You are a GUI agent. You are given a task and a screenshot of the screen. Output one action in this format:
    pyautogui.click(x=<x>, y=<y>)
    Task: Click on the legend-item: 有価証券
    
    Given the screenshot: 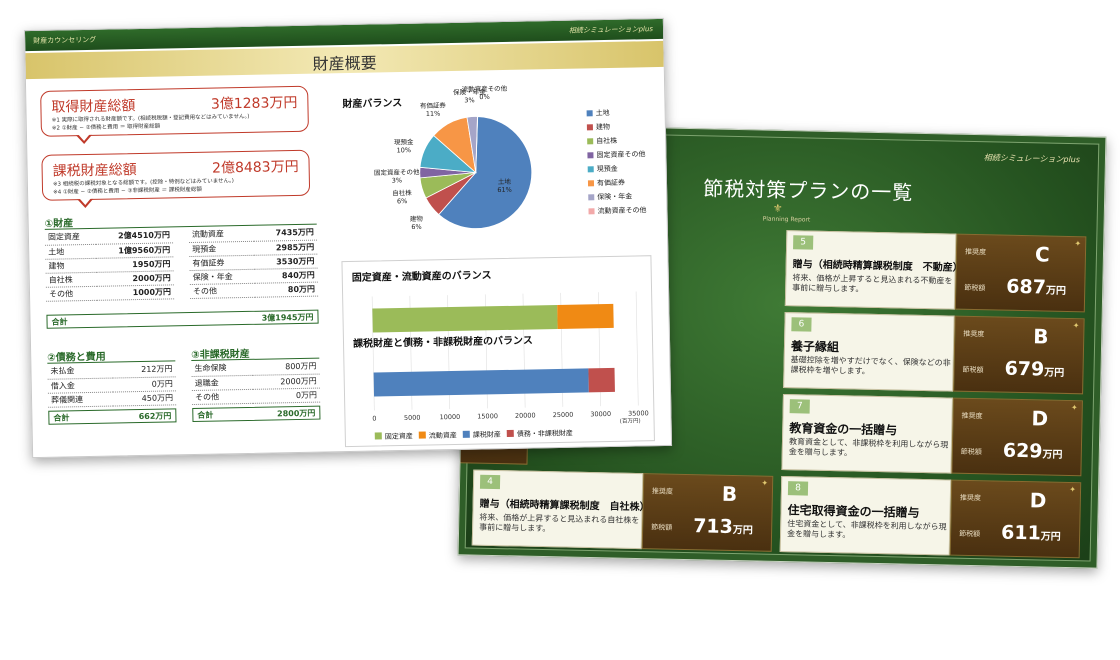 What is the action you would take?
    pyautogui.click(x=606, y=183)
    